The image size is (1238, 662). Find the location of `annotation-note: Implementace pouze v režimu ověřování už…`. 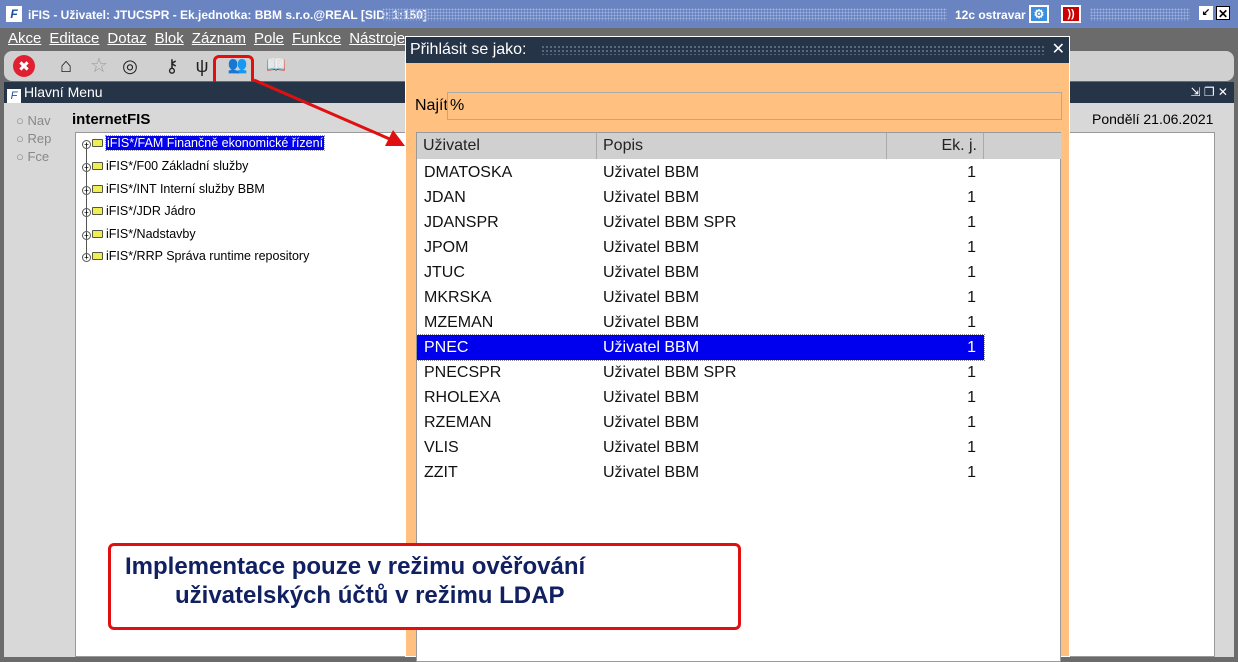

annotation-note: Implementace pouze v režimu ověřování už… is located at coordinates (424, 586).